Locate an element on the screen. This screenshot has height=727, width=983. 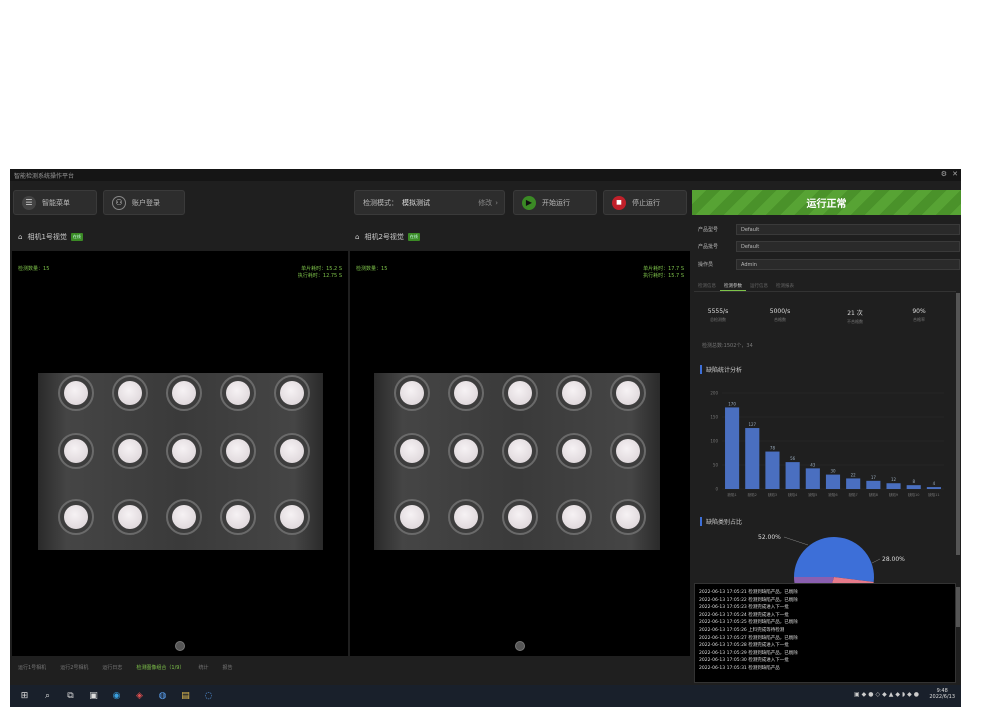
search-icon: ⌕ is located at coordinates (47, 696).